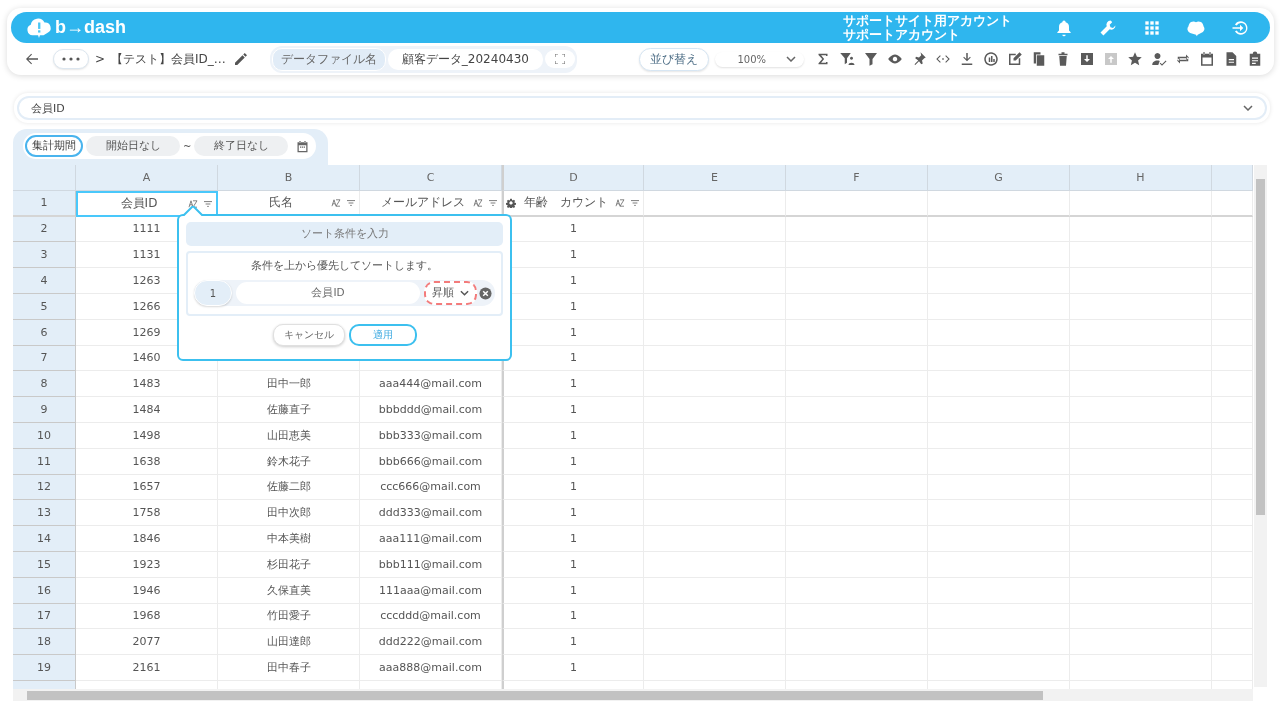 Image resolution: width=1280 pixels, height=720 pixels. I want to click on column-letter: H, so click(1141, 178).